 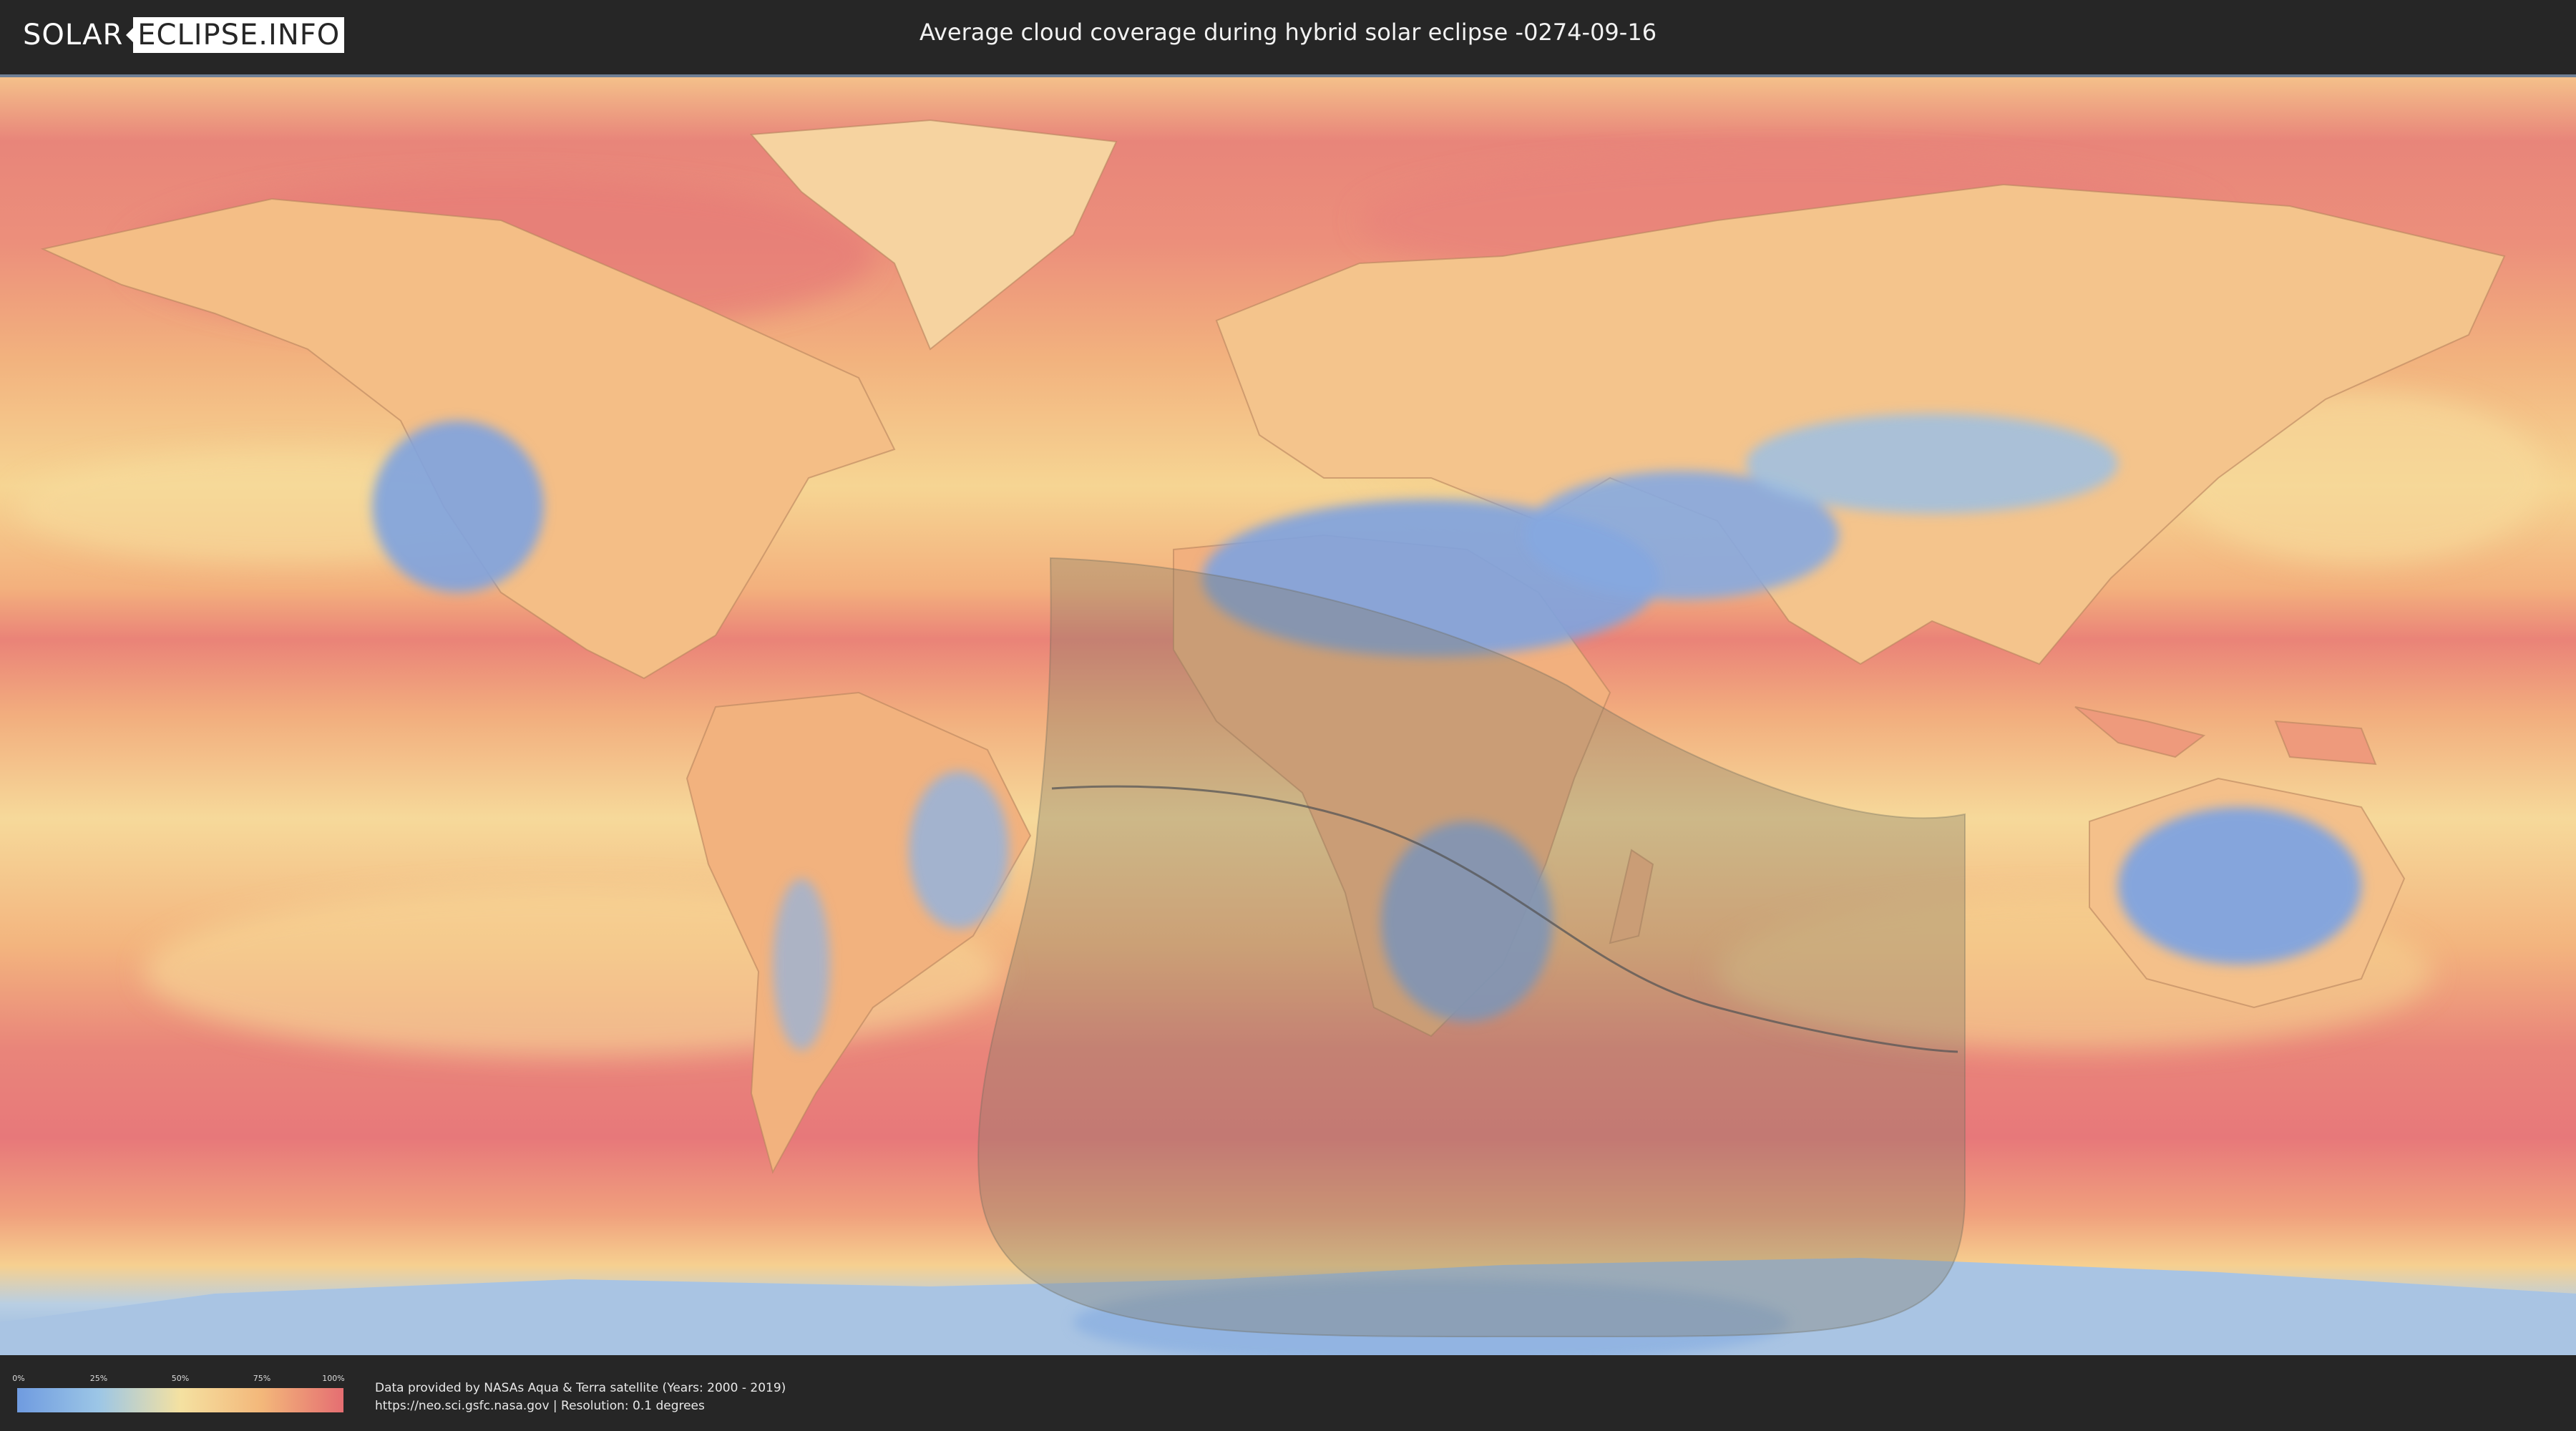 What do you see at coordinates (333, 1378) in the screenshot?
I see `legend-tick-100: 100%` at bounding box center [333, 1378].